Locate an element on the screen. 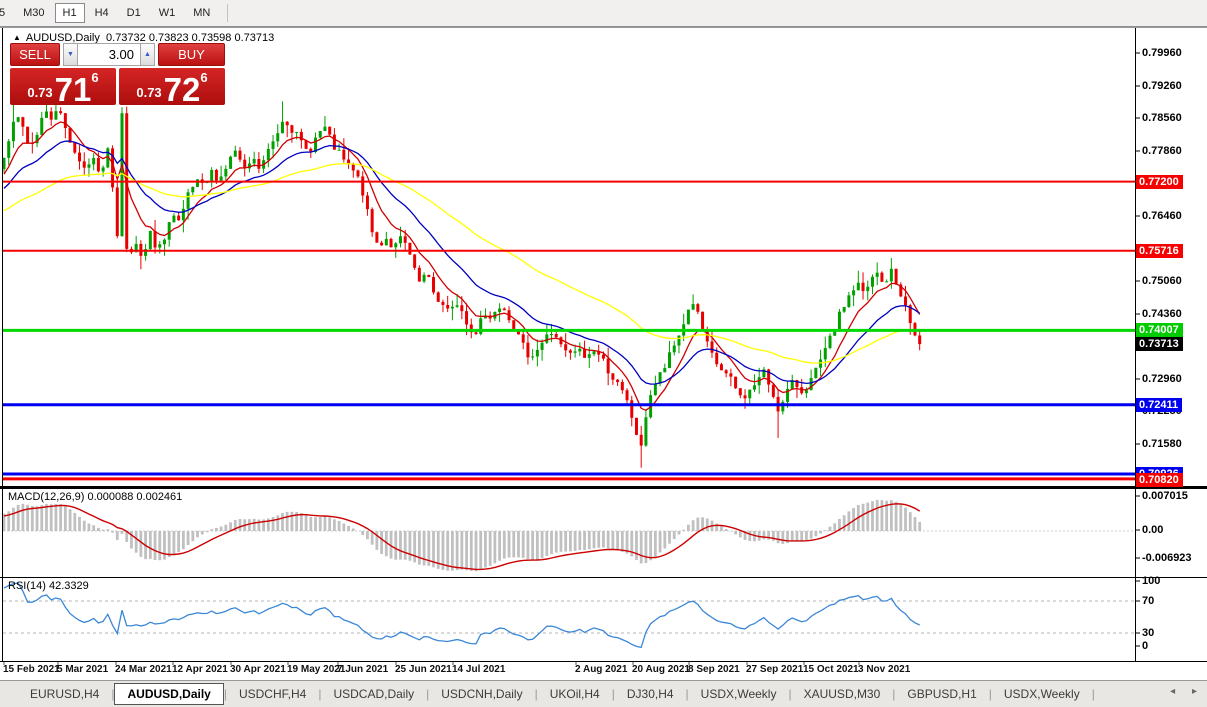  time-axis-label: 3 Nov 2021 is located at coordinates (884, 669).